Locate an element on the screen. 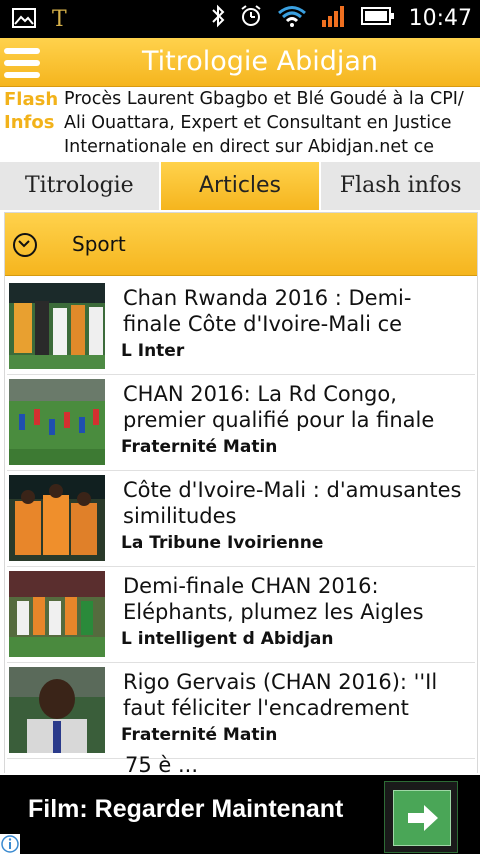  tab-bar: Titrologie Articles Flash infos is located at coordinates (240, 186).